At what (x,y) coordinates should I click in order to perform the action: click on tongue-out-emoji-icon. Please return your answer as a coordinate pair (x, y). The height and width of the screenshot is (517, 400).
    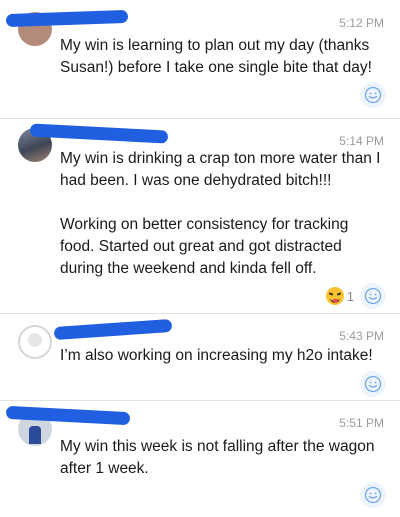
    Looking at the image, I should click on (334, 296).